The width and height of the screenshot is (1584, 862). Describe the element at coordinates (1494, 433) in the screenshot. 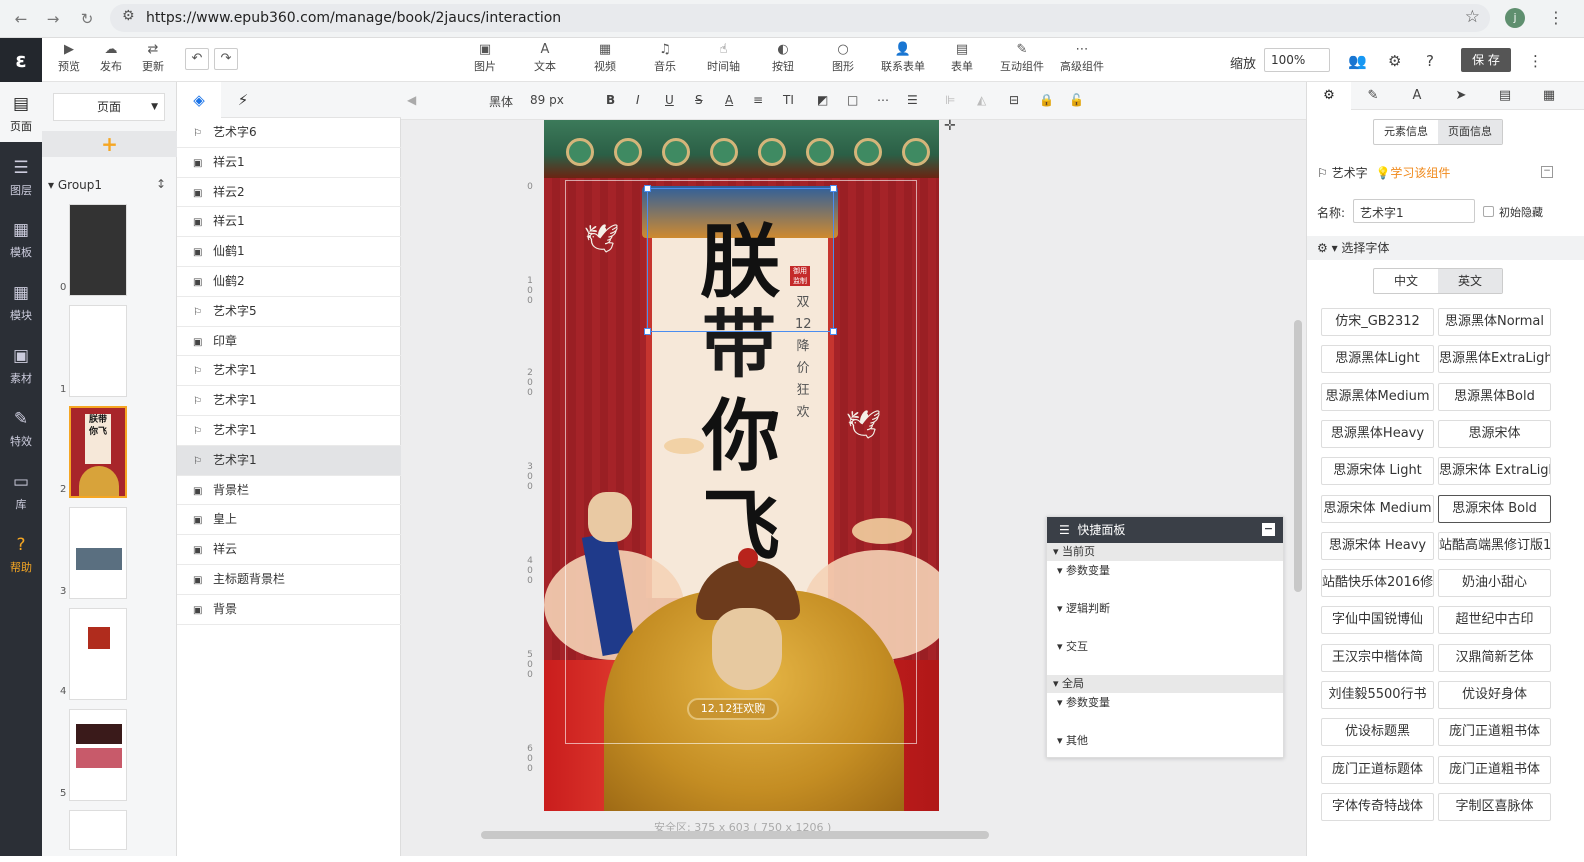

I see `font-option: 思源宋体` at that location.